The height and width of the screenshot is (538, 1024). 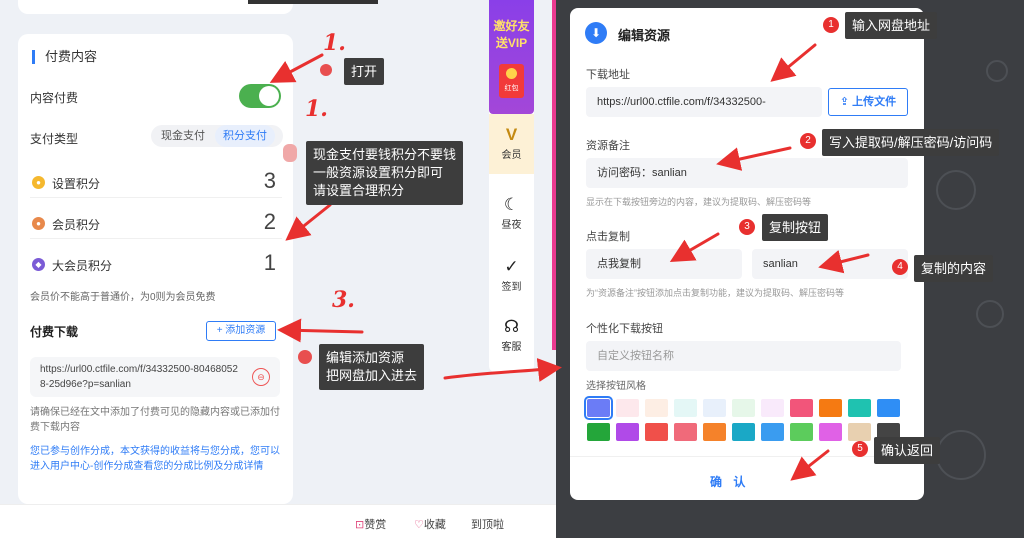 What do you see at coordinates (359, 190) in the screenshot?
I see `callout-line: 请设置合理积分` at bounding box center [359, 190].